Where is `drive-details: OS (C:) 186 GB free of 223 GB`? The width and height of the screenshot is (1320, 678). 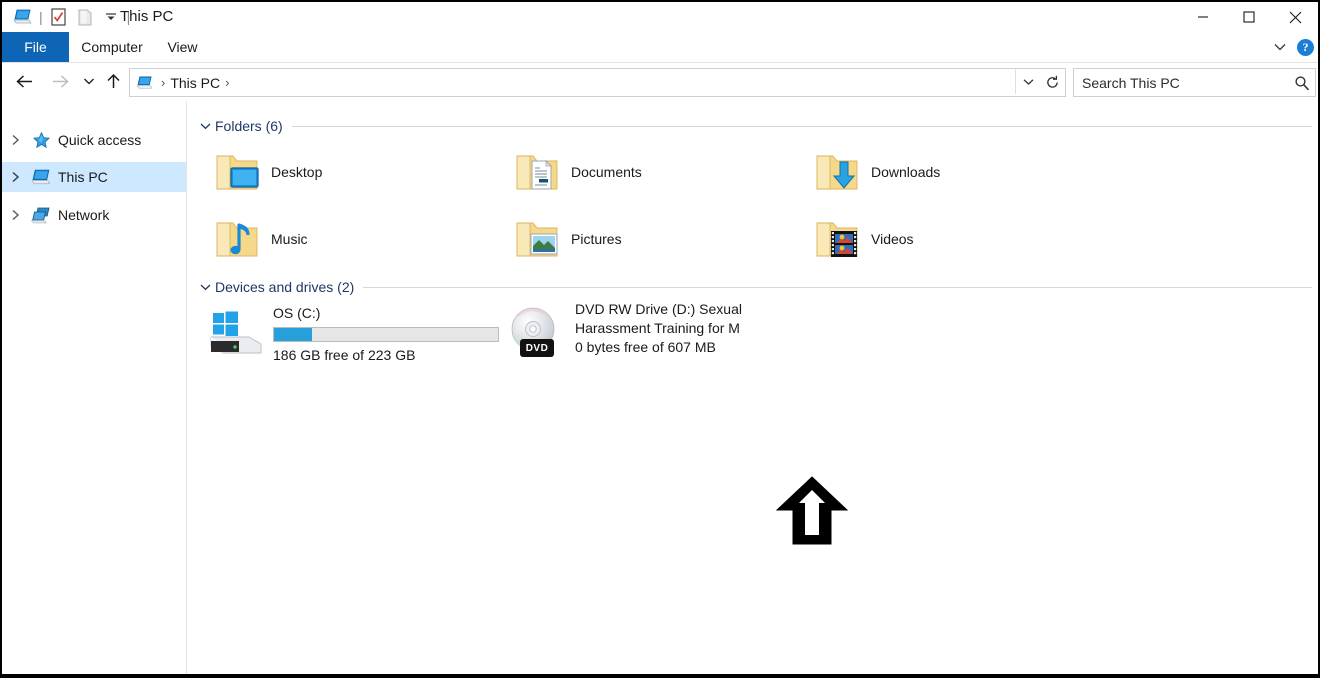 drive-details: OS (C:) 186 GB free of 223 GB is located at coordinates (386, 333).